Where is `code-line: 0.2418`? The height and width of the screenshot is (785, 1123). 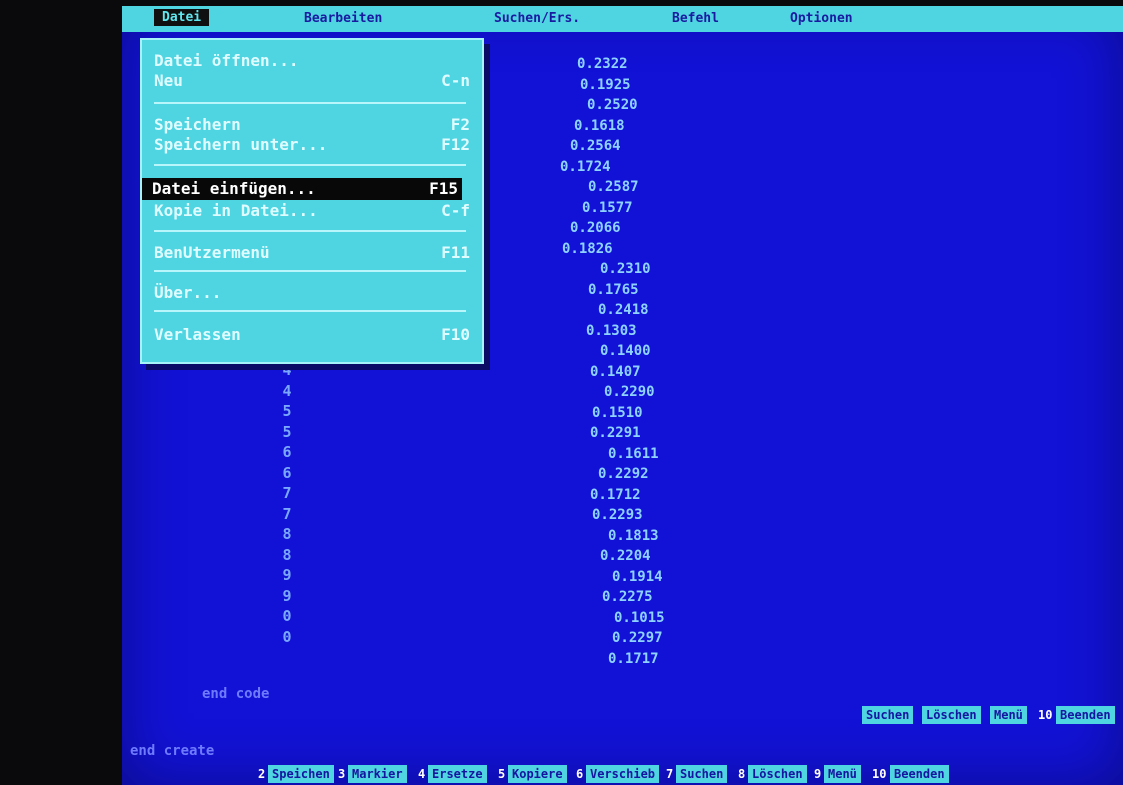
code-line: 0.2418 is located at coordinates (623, 310).